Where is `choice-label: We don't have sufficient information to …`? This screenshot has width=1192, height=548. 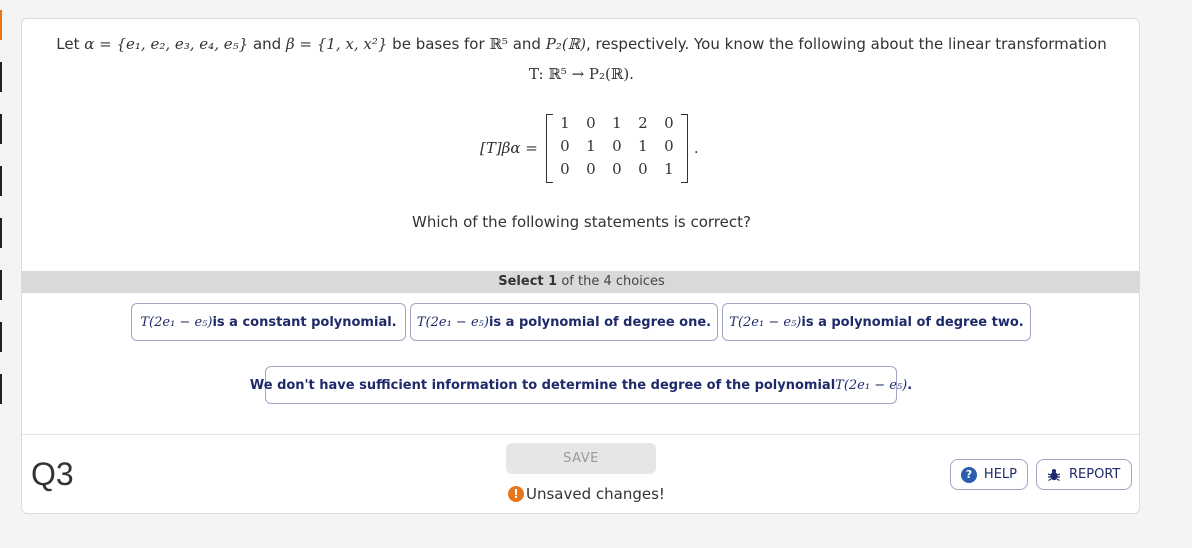
choice-label: We don't have sufficient information to … is located at coordinates (542, 385).